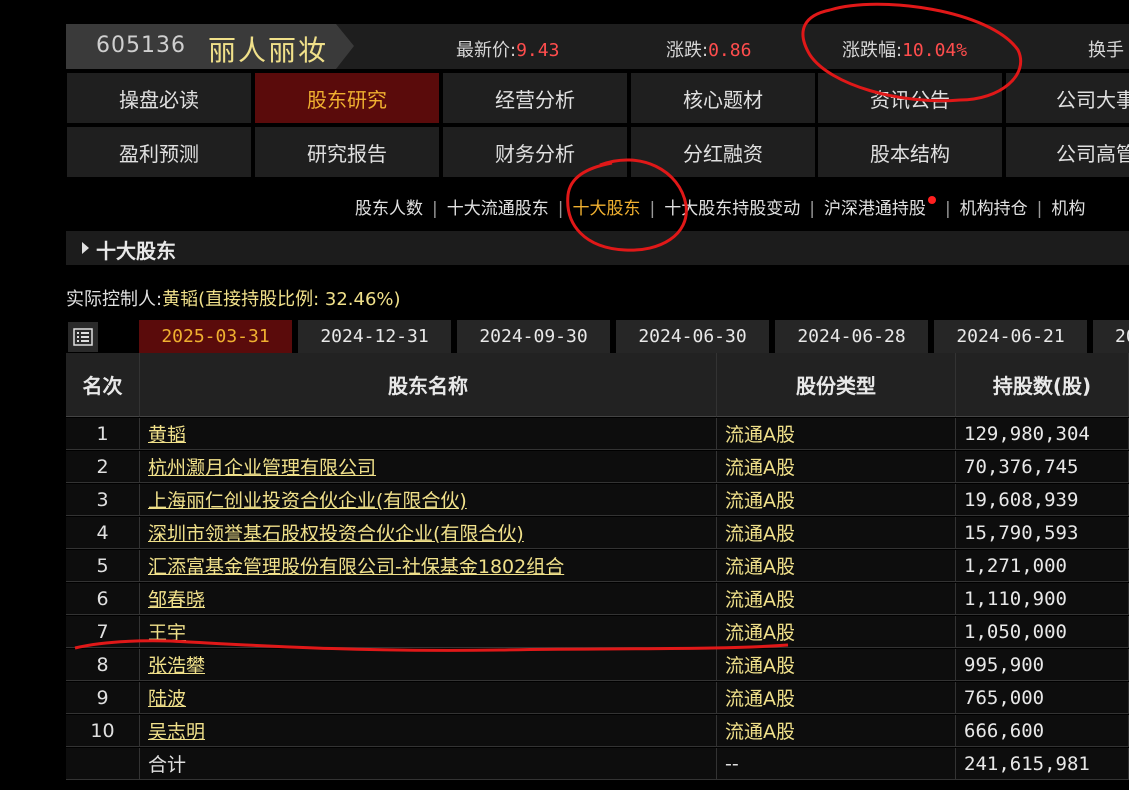  I want to click on subtab-institution-more: 机构, so click(1068, 209).